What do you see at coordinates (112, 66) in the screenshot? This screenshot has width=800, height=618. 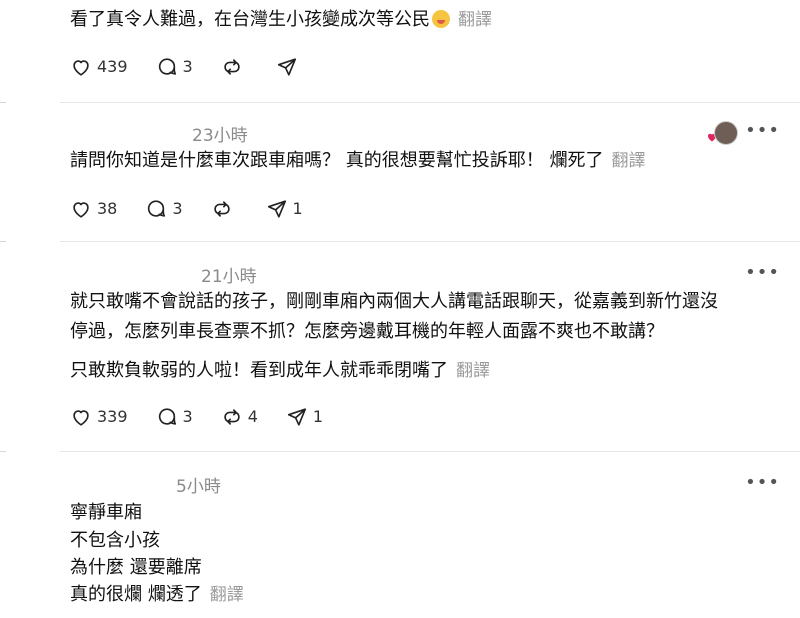 I see `like-count: 439` at bounding box center [112, 66].